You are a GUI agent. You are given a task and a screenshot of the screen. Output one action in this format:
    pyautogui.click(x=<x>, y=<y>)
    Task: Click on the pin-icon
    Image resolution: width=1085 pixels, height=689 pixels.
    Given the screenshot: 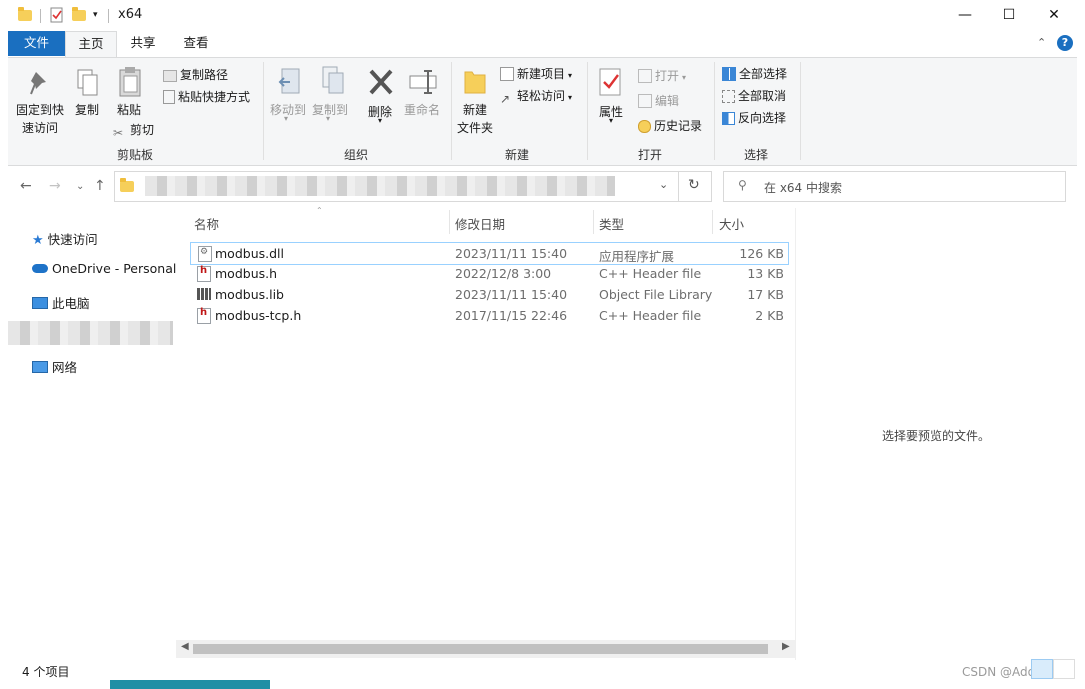 What is the action you would take?
    pyautogui.click(x=38, y=83)
    